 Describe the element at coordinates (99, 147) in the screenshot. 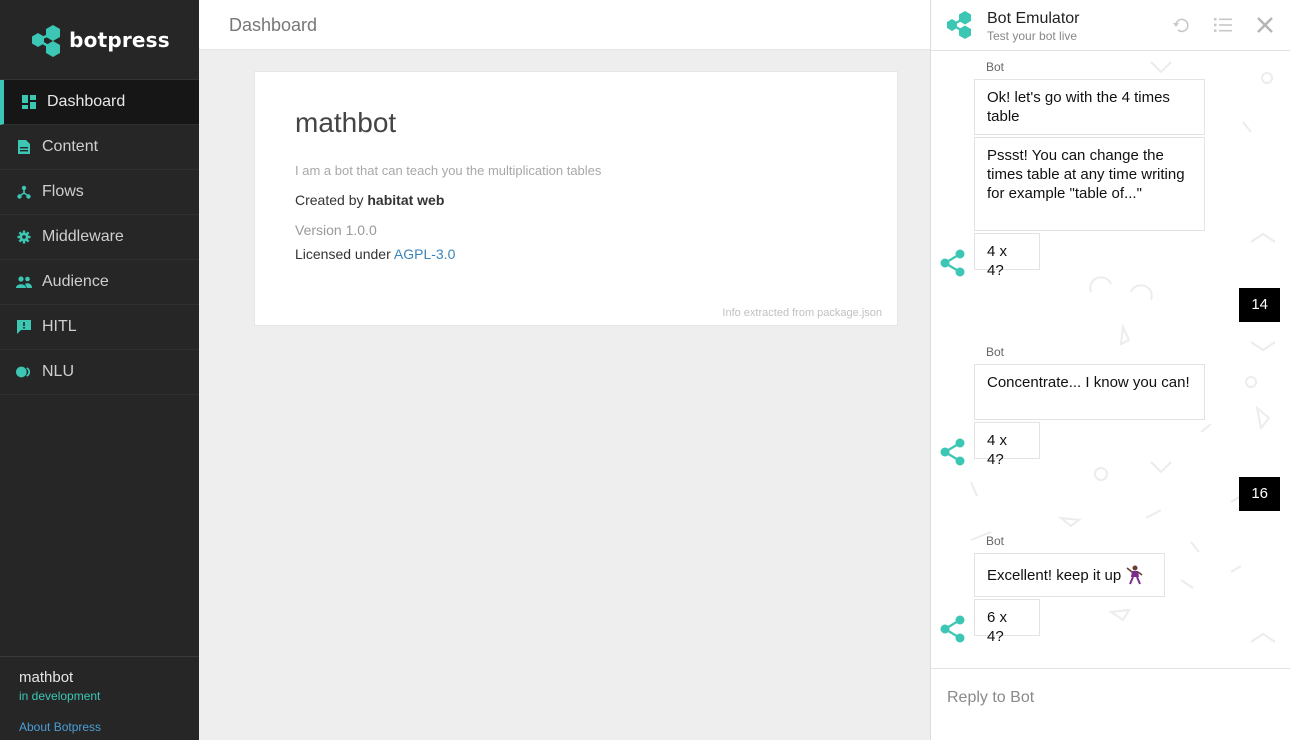

I see `sidebar-item-content: Content` at that location.